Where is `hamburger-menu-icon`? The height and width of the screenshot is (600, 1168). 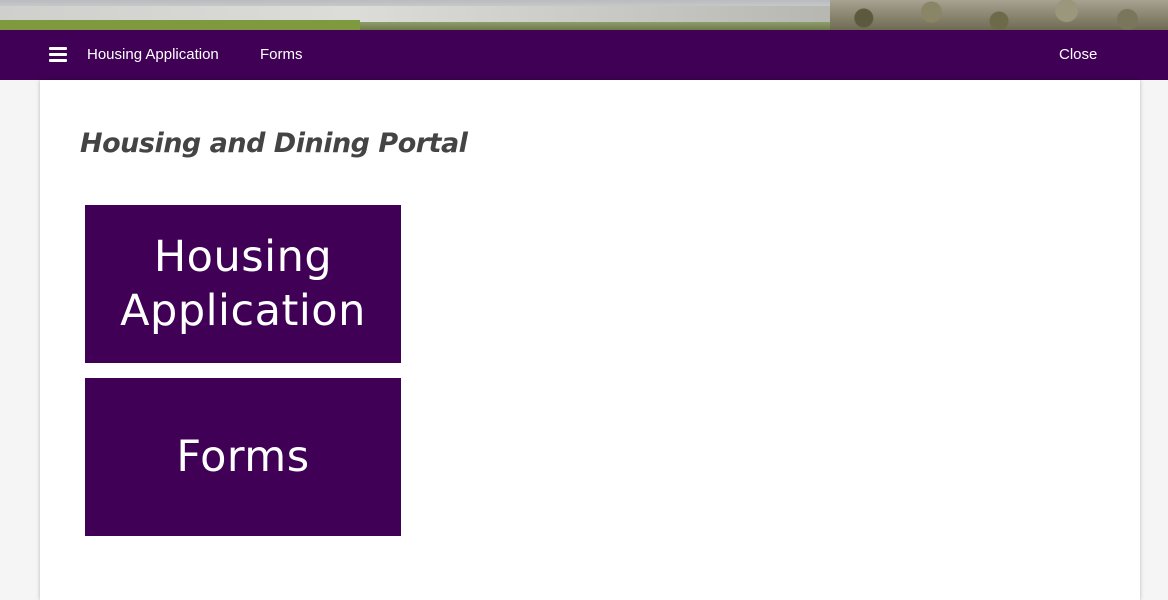 hamburger-menu-icon is located at coordinates (58, 54).